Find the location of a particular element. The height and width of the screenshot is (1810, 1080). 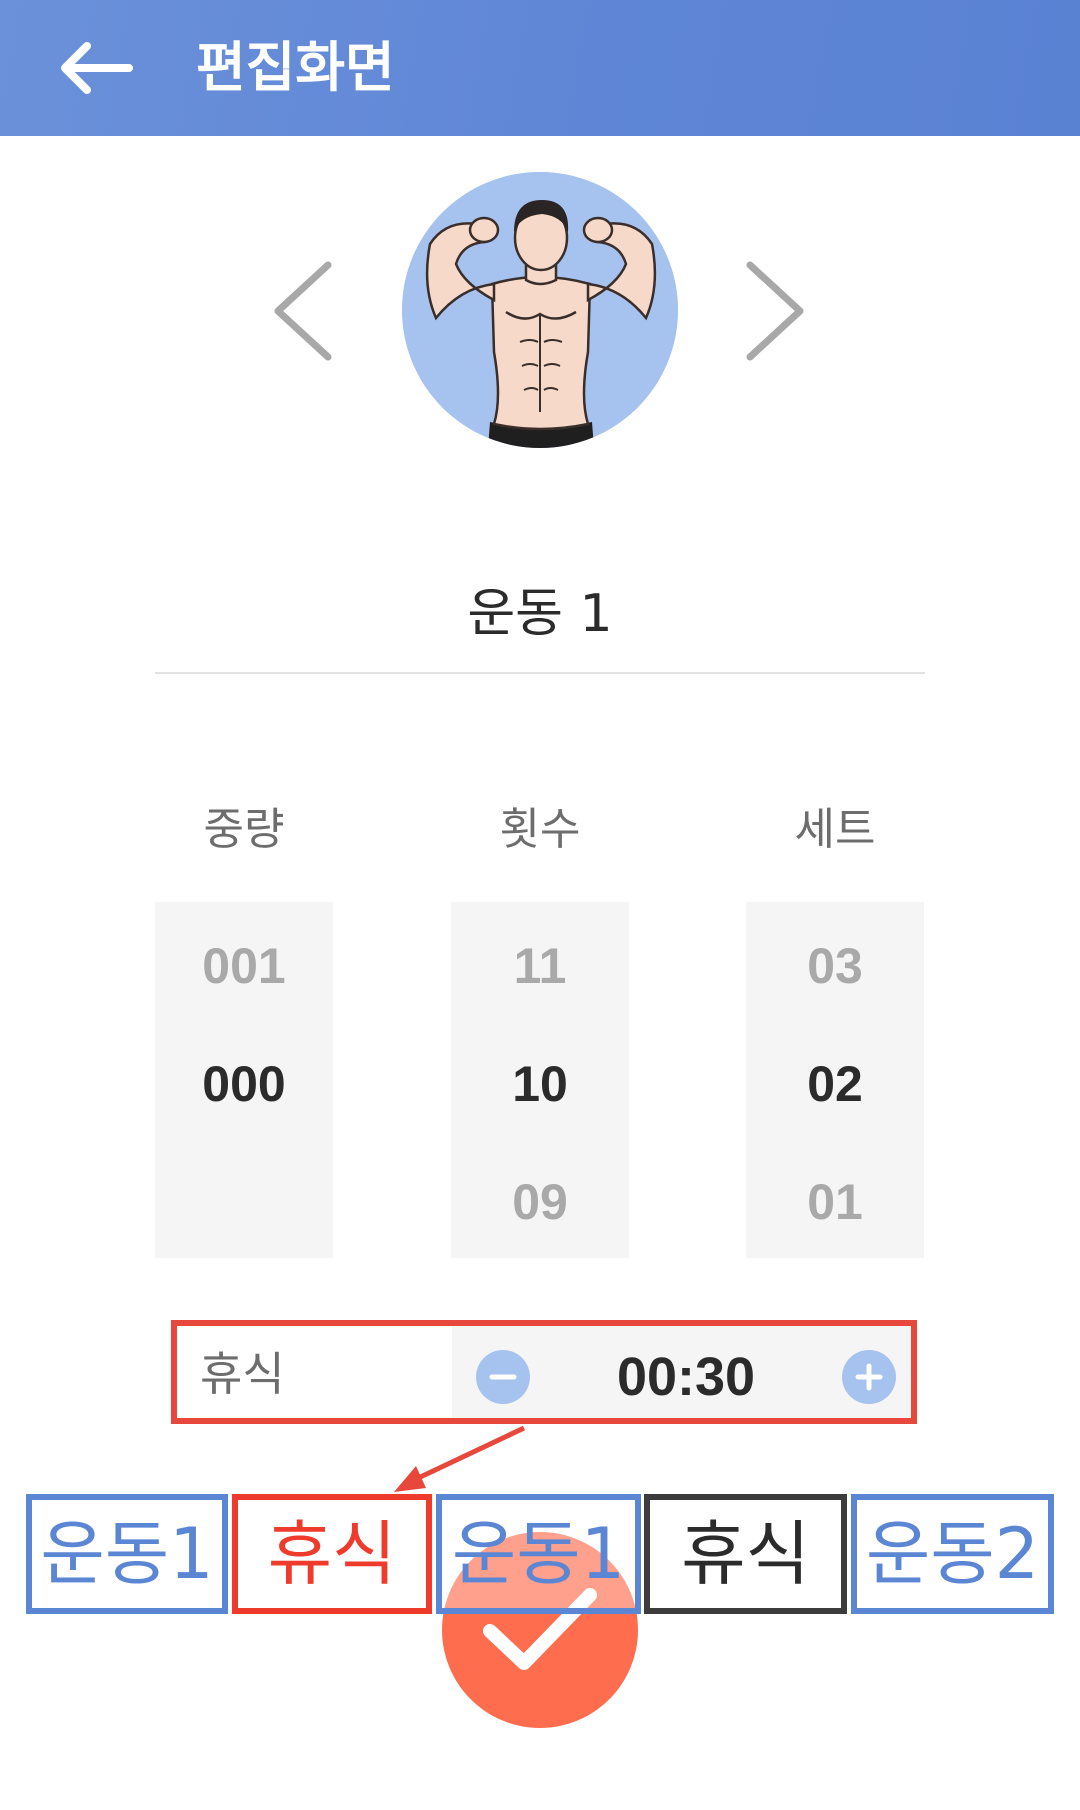

weight-picker: 001 000 is located at coordinates (244, 1080).